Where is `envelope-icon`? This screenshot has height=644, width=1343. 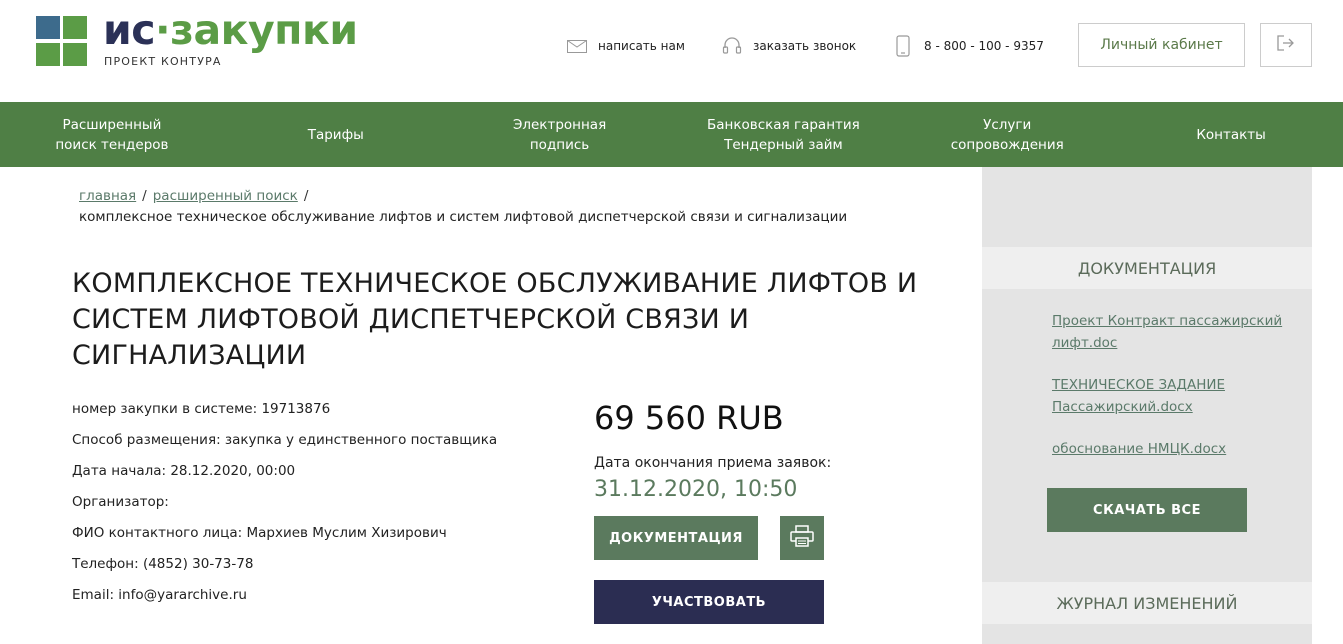 envelope-icon is located at coordinates (577, 46).